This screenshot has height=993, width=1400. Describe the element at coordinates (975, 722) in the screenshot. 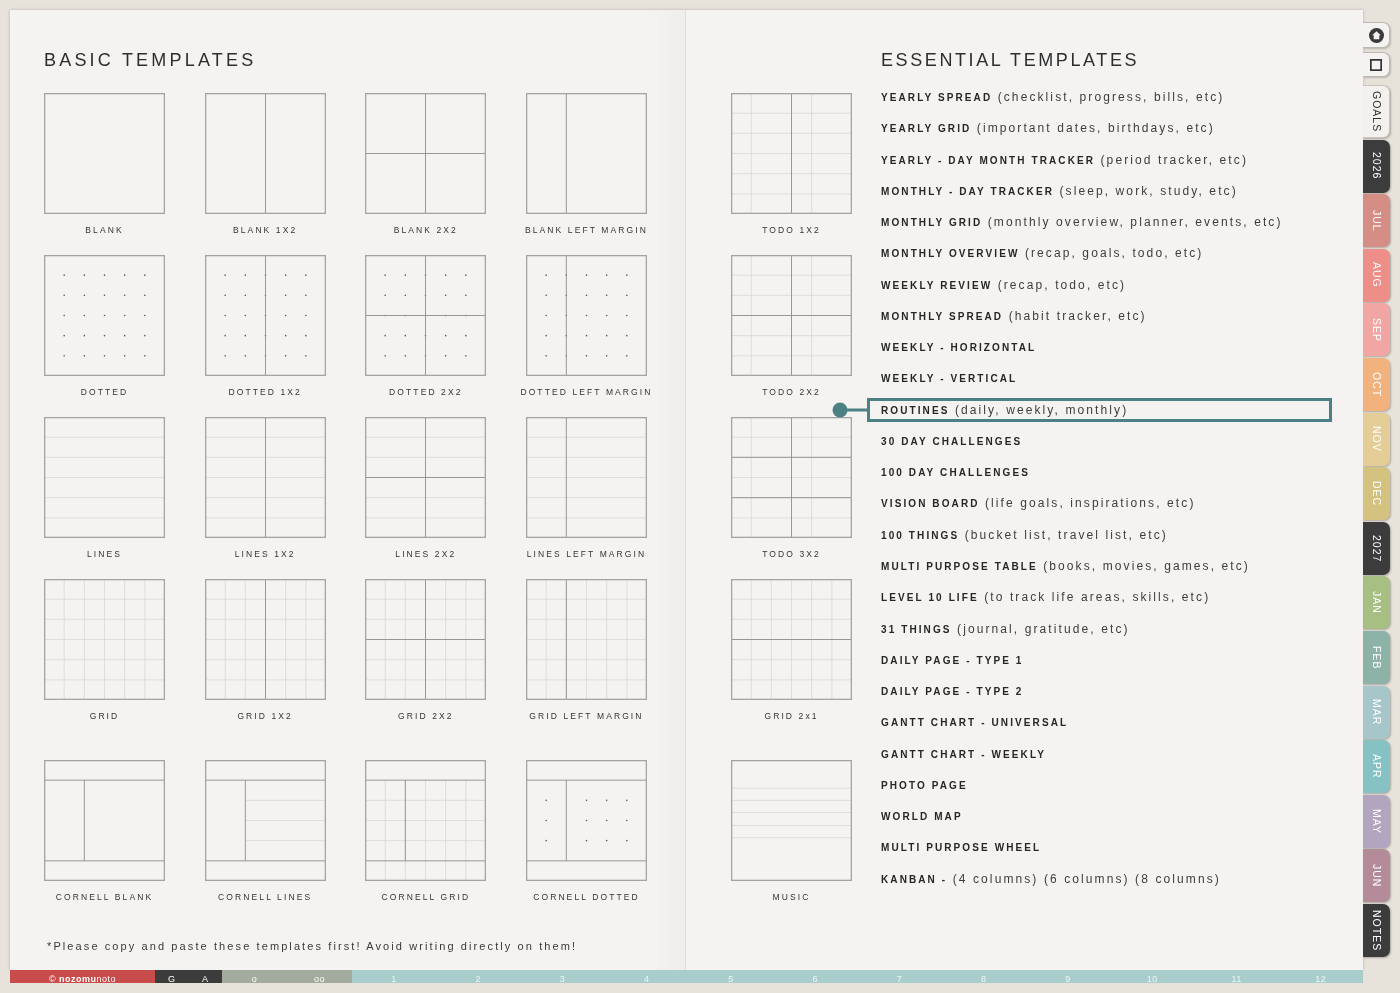

I see `template-link: GANTT CHART - UNIVERSAL` at that location.